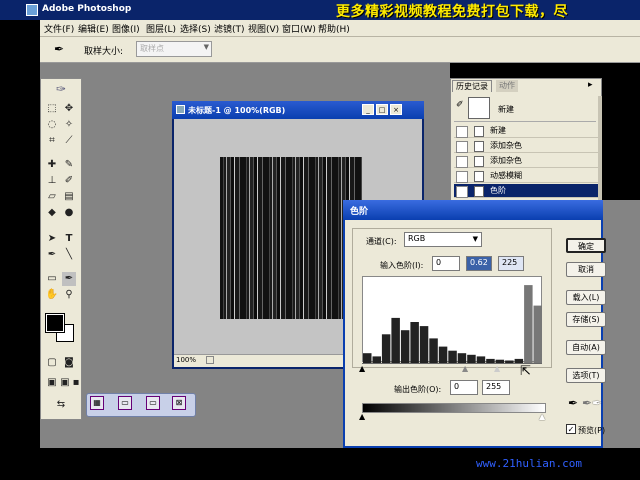 This screenshot has height=480, width=640. Describe the element at coordinates (125, 403) in the screenshot. I see `palette-icon-2: ▭` at that location.